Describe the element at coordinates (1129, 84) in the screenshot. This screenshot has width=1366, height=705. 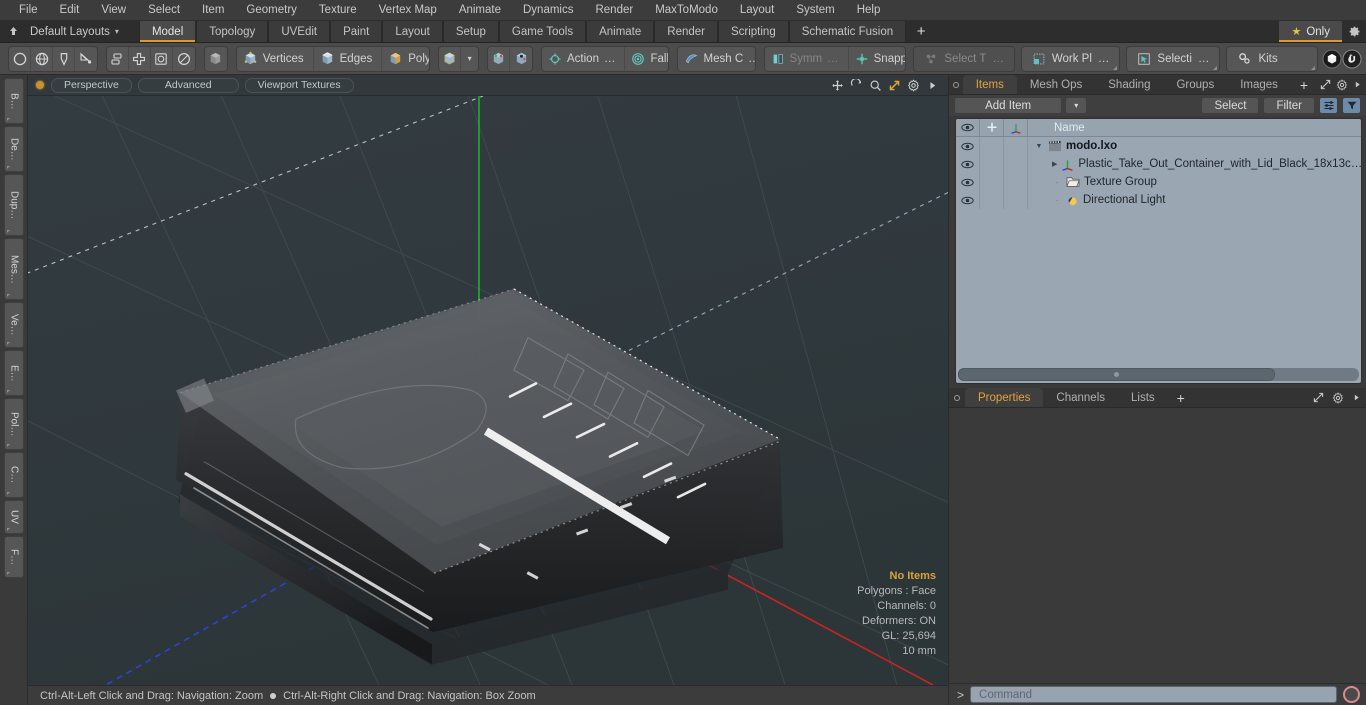
I see `panel-tab-shading: Shading` at that location.